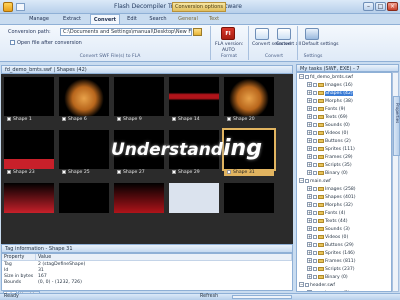 The width and height of the screenshot is (400, 300). I want to click on convert-all-icon, so click(284, 34).